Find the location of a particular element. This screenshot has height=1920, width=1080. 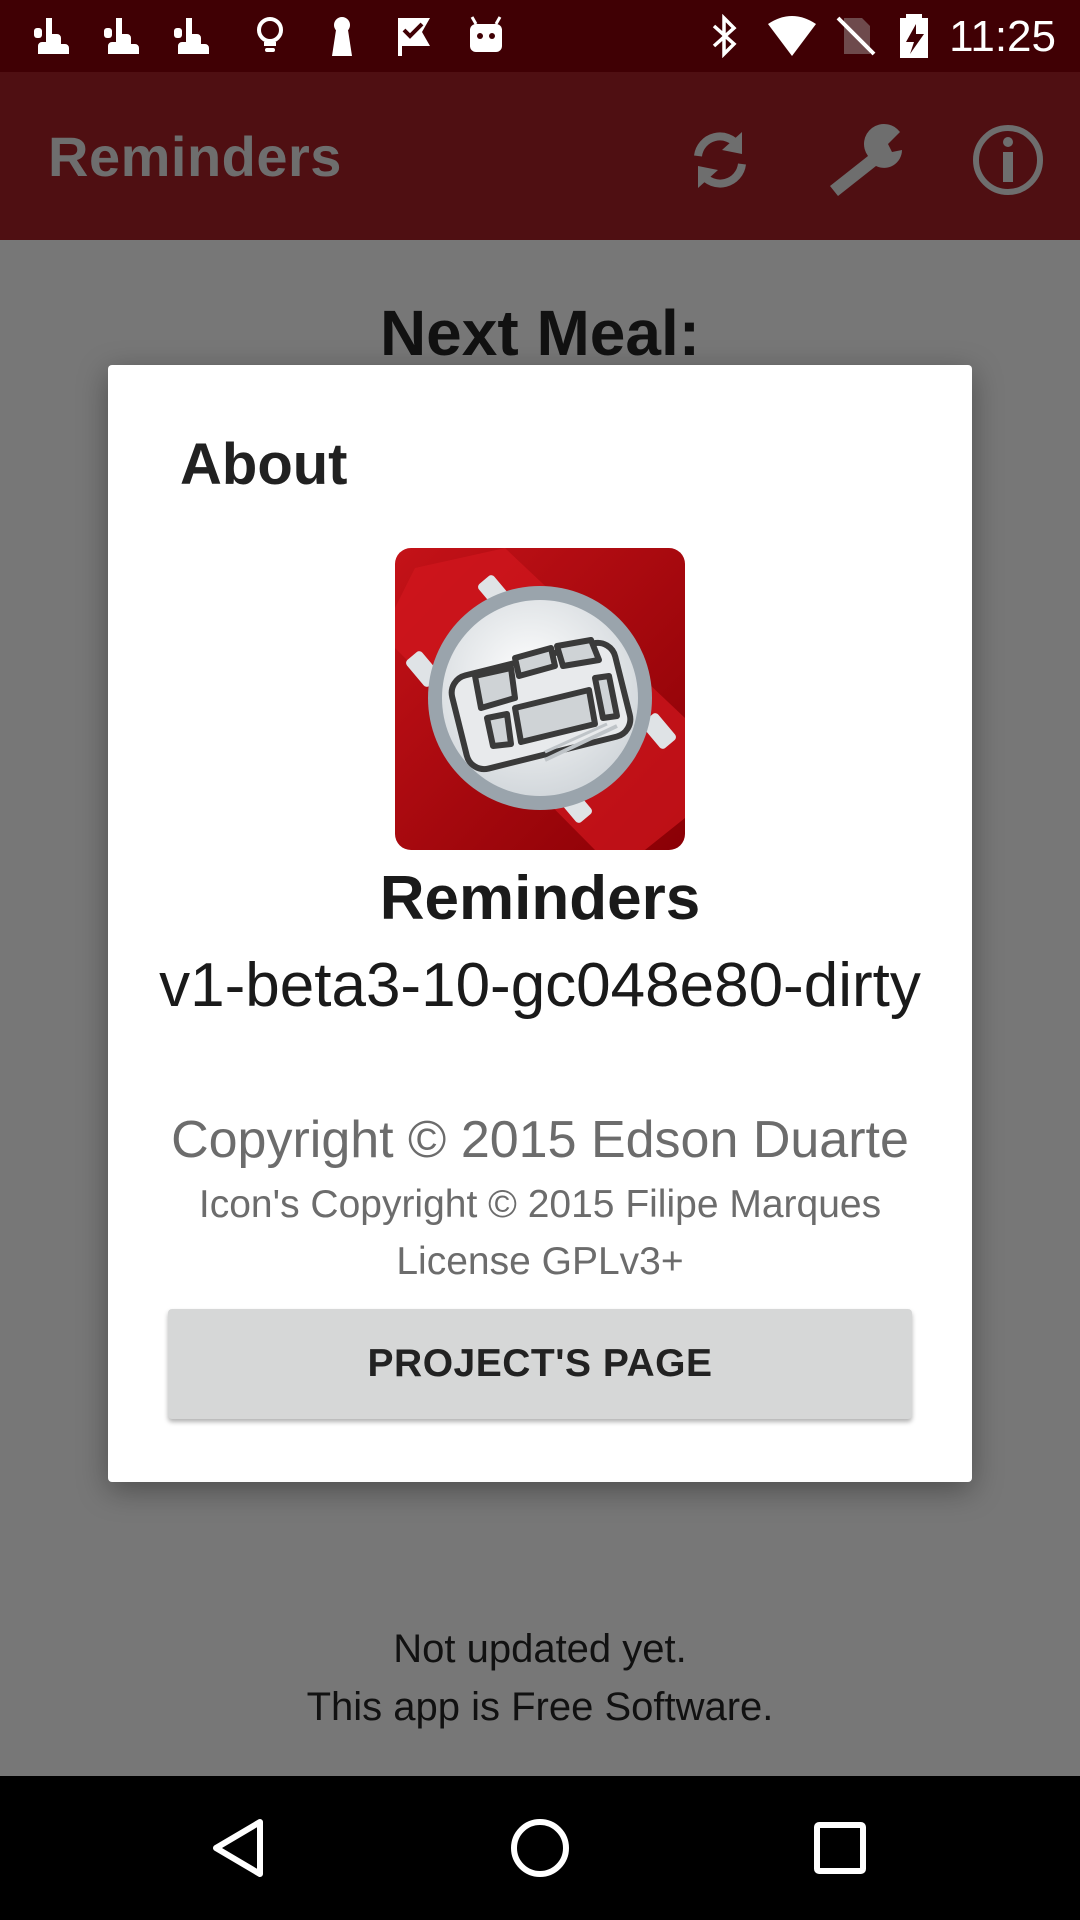

app-toolbar: Reminders is located at coordinates (540, 156).